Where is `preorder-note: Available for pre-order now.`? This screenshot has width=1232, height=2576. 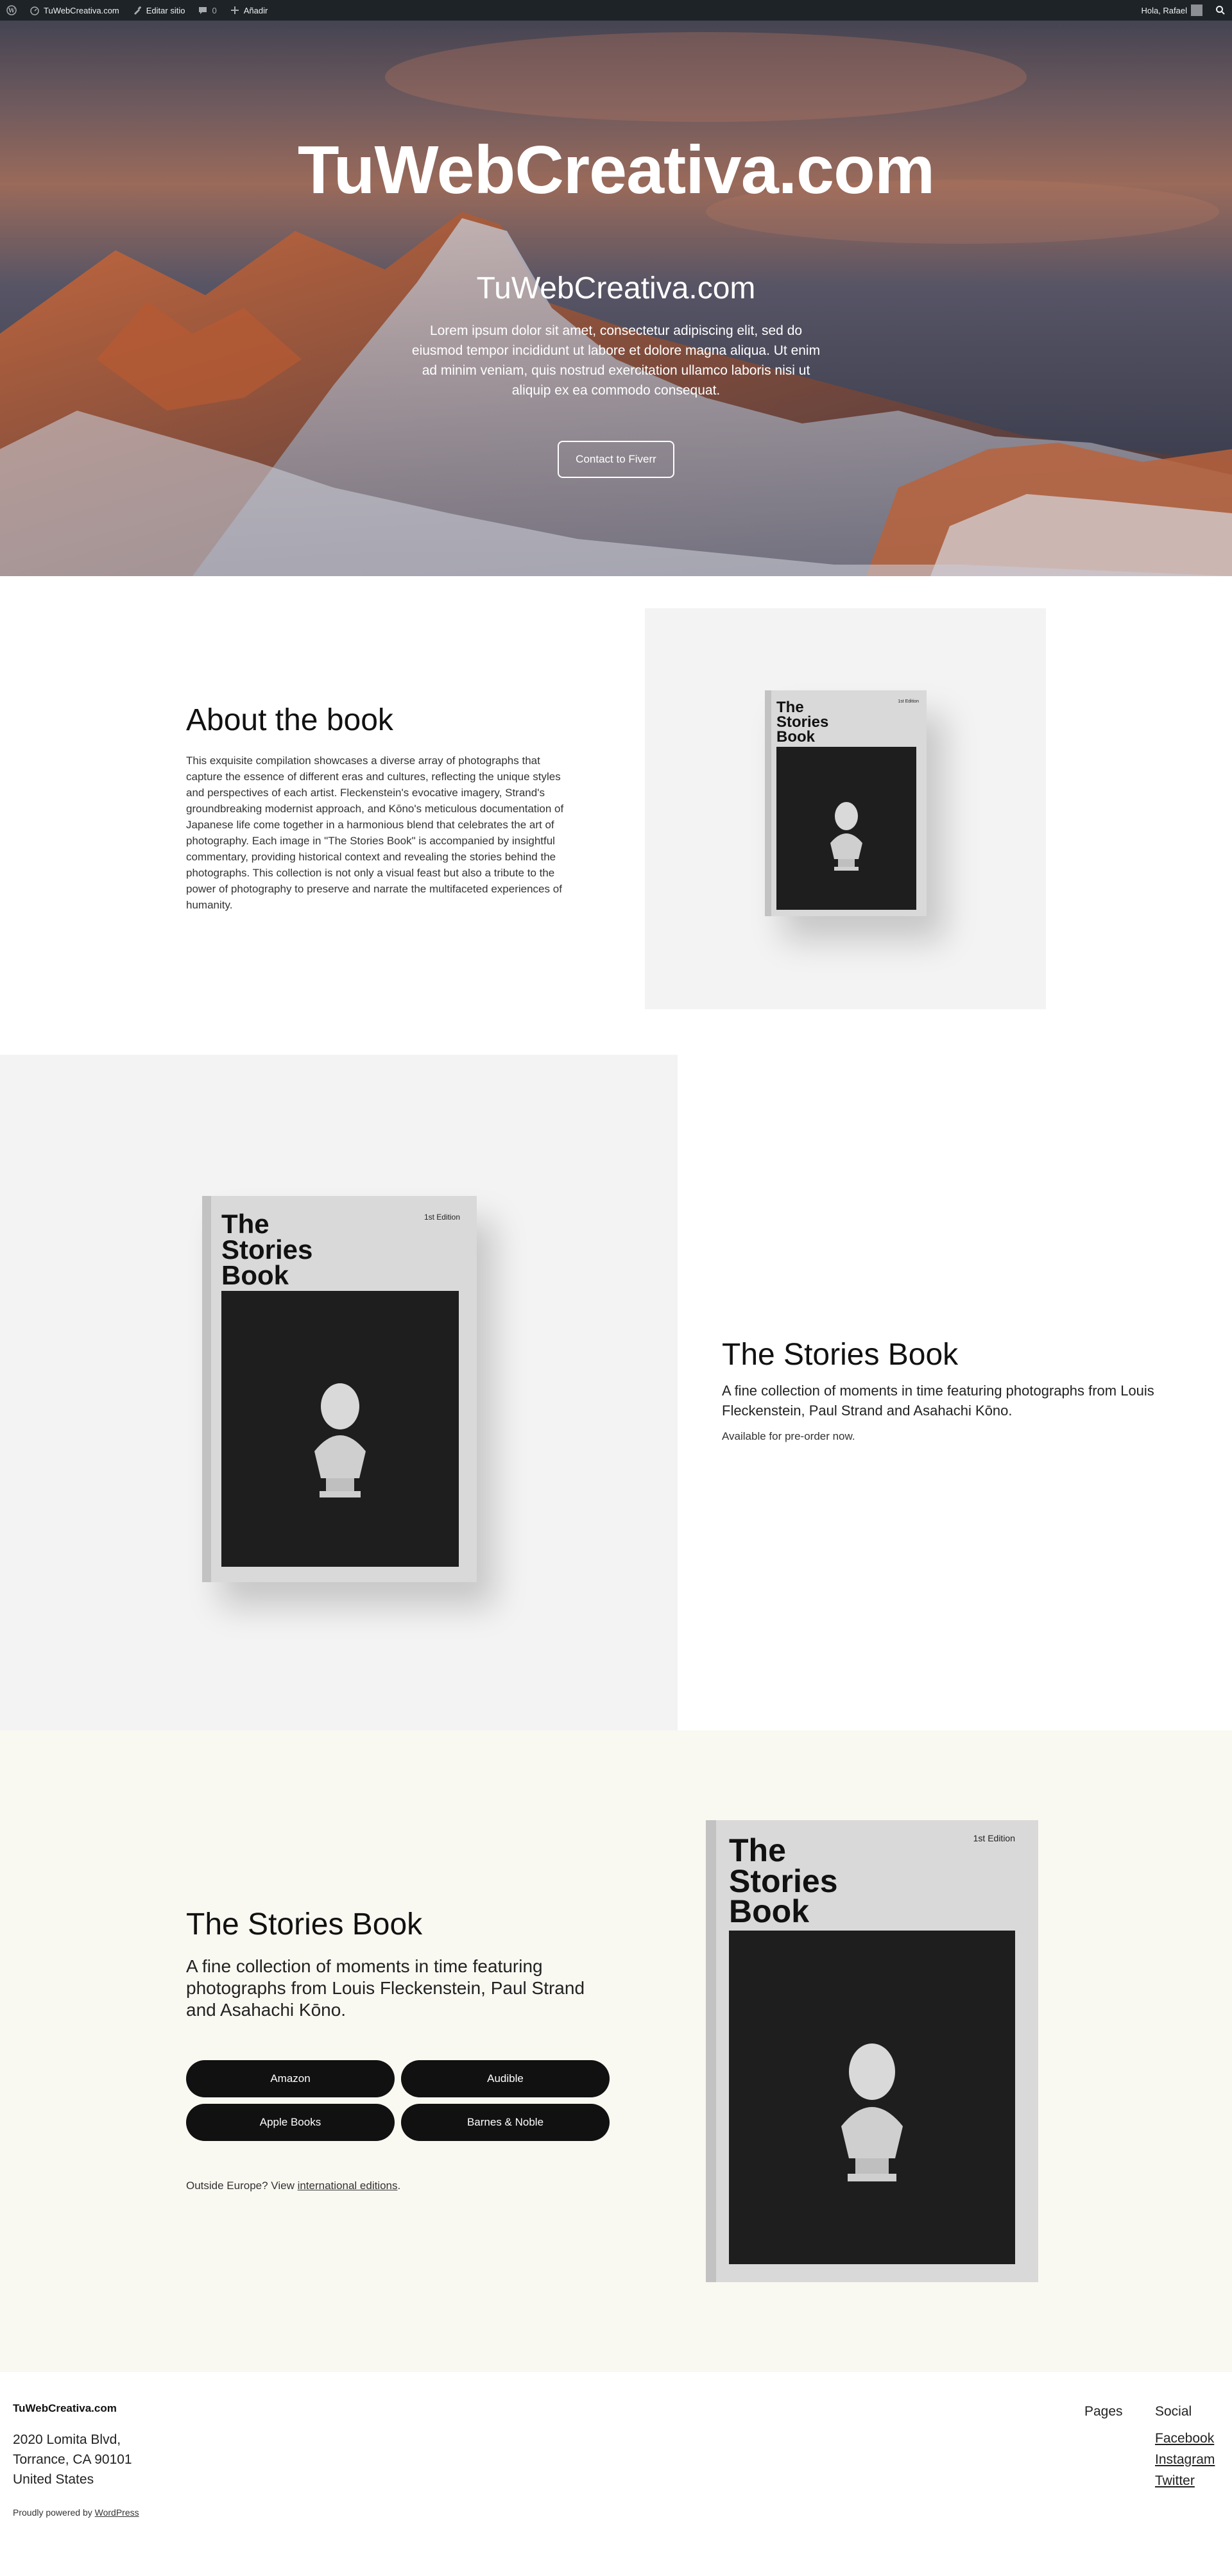 preorder-note: Available for pre-order now. is located at coordinates (789, 1436).